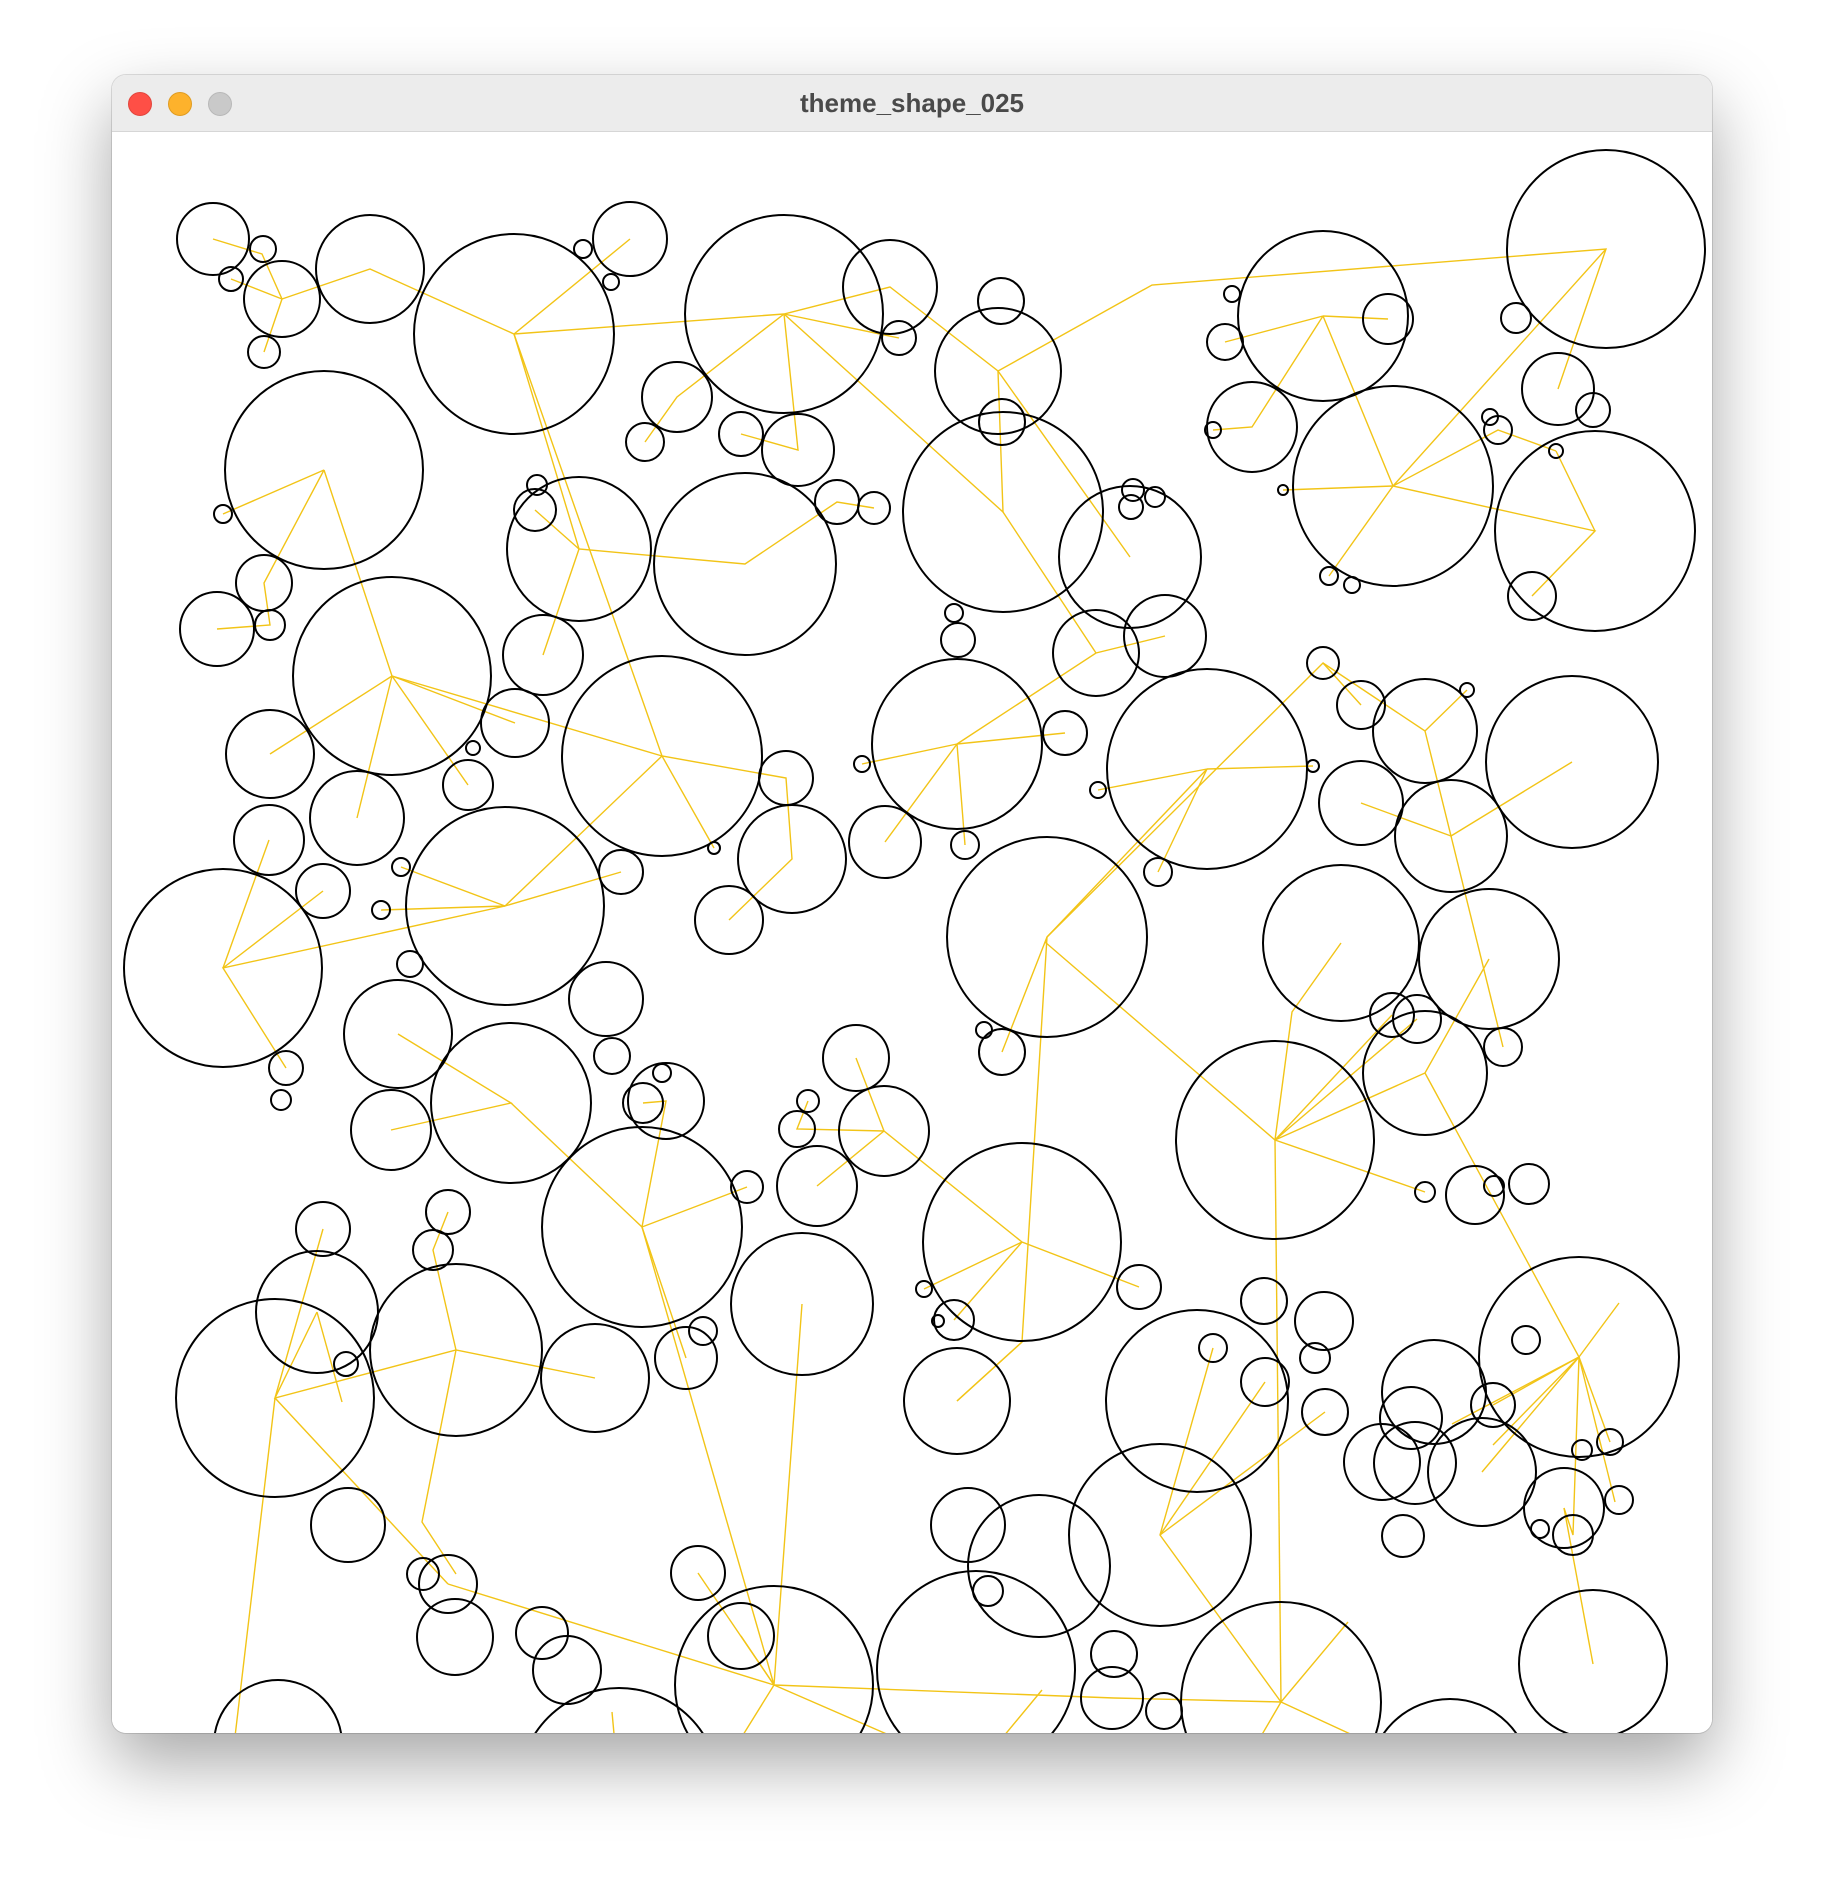 The image size is (1824, 1880). I want to click on title-bar: theme_shape_025, so click(912, 103).